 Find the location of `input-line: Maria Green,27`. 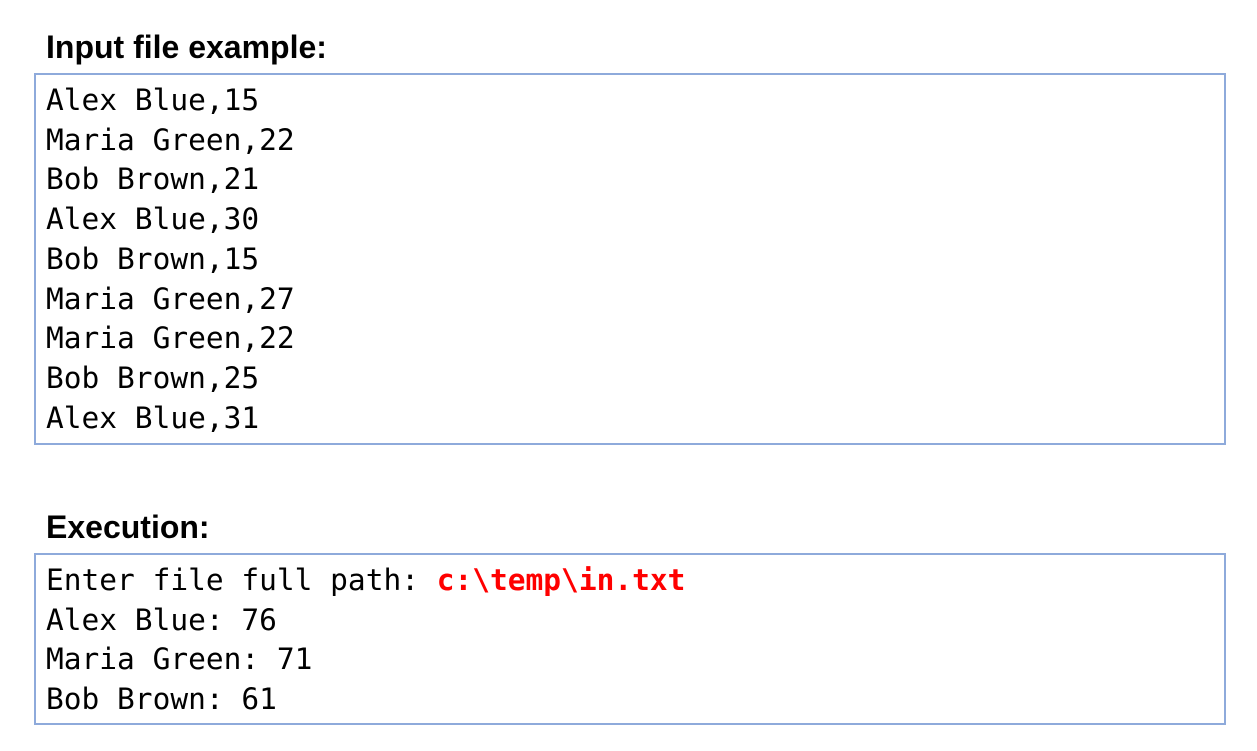

input-line: Maria Green,27 is located at coordinates (170, 298).